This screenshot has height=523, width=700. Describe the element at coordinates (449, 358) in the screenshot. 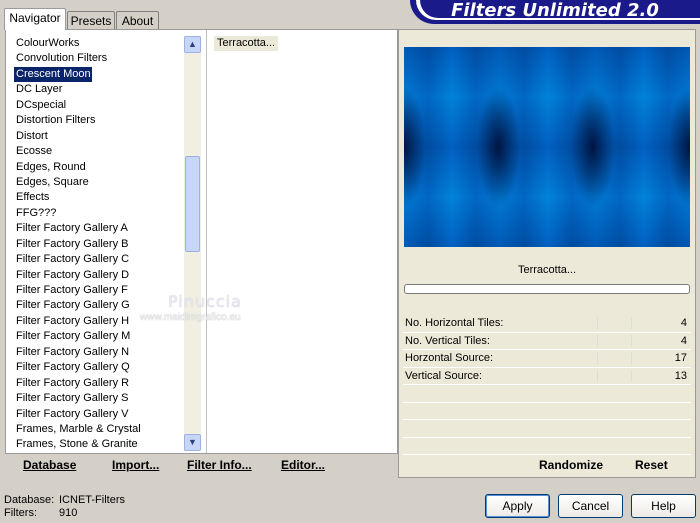

I see `param-label: Horzontal Source:` at that location.